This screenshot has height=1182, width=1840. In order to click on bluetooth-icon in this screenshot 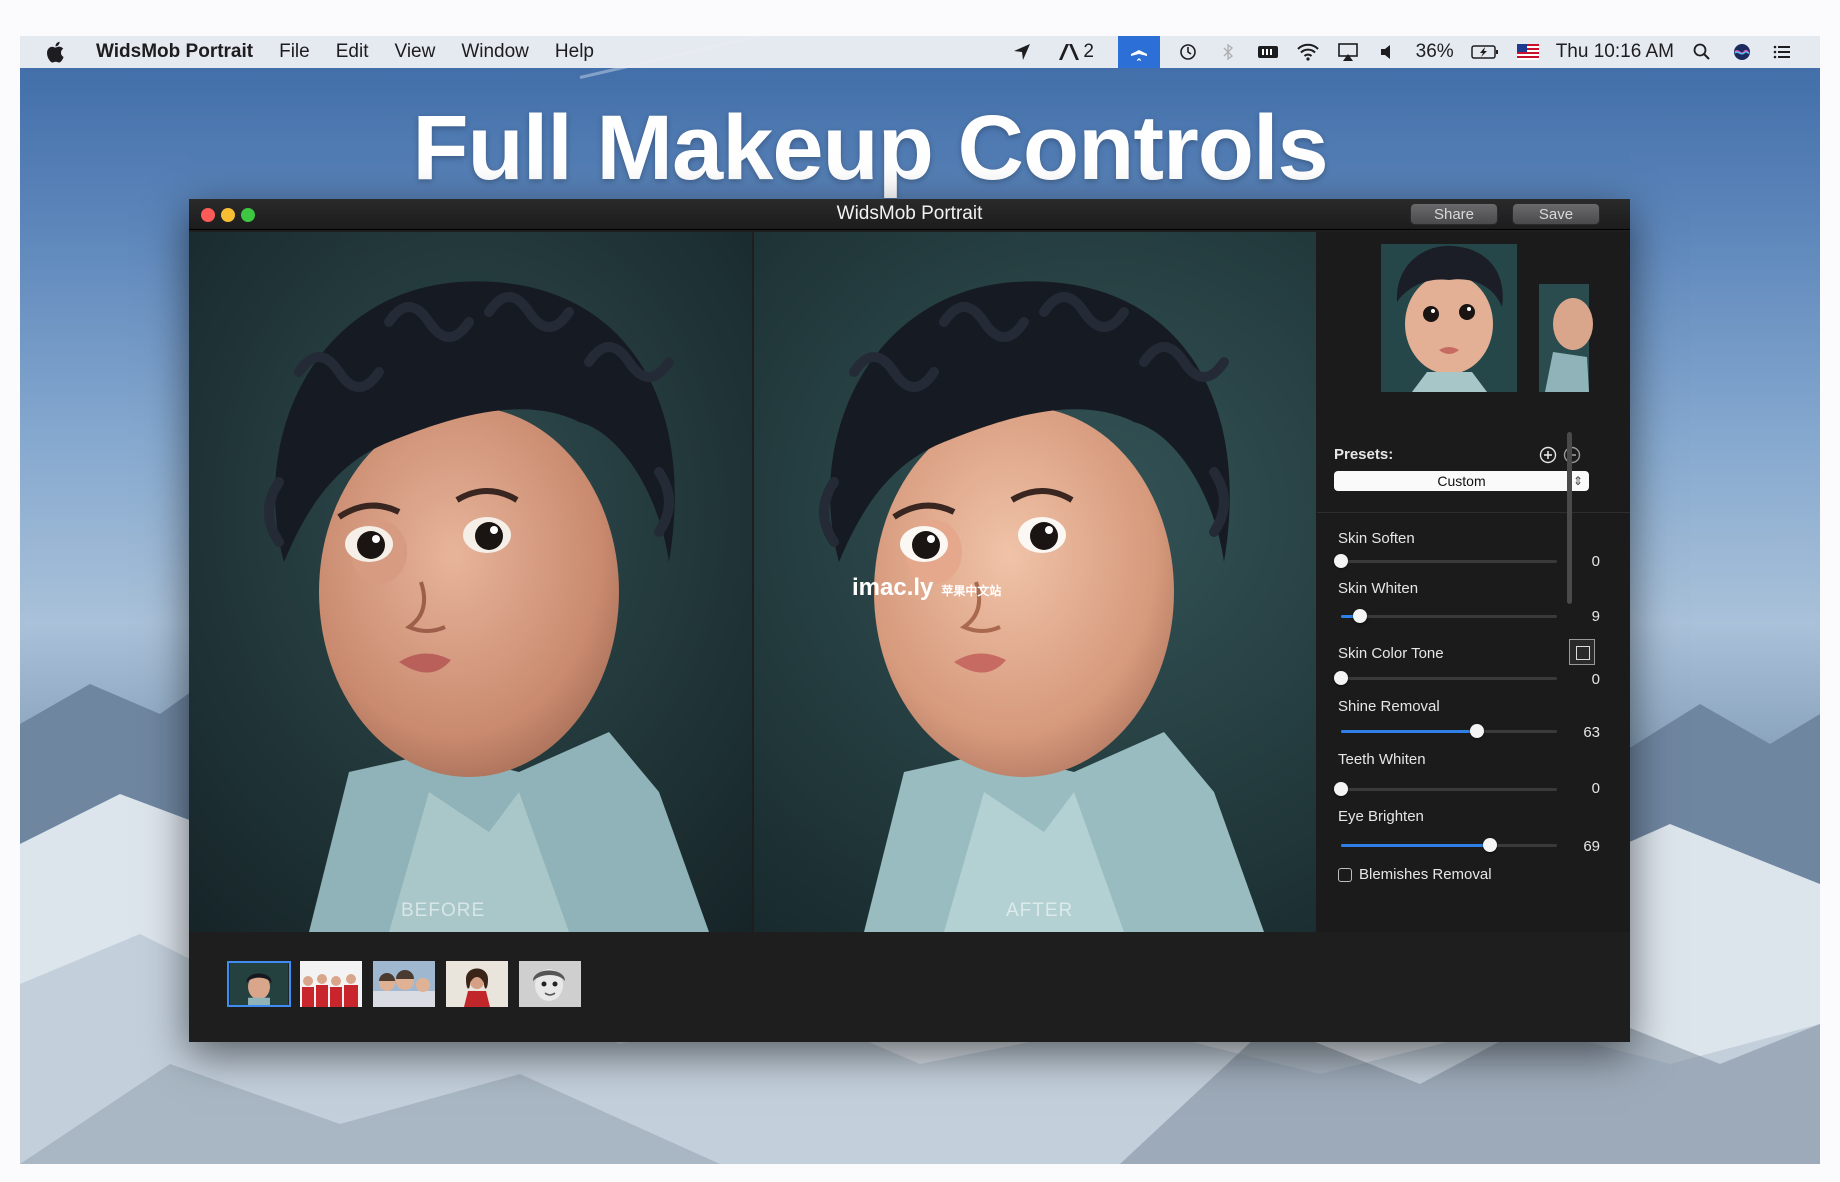, I will do `click(1228, 52)`.